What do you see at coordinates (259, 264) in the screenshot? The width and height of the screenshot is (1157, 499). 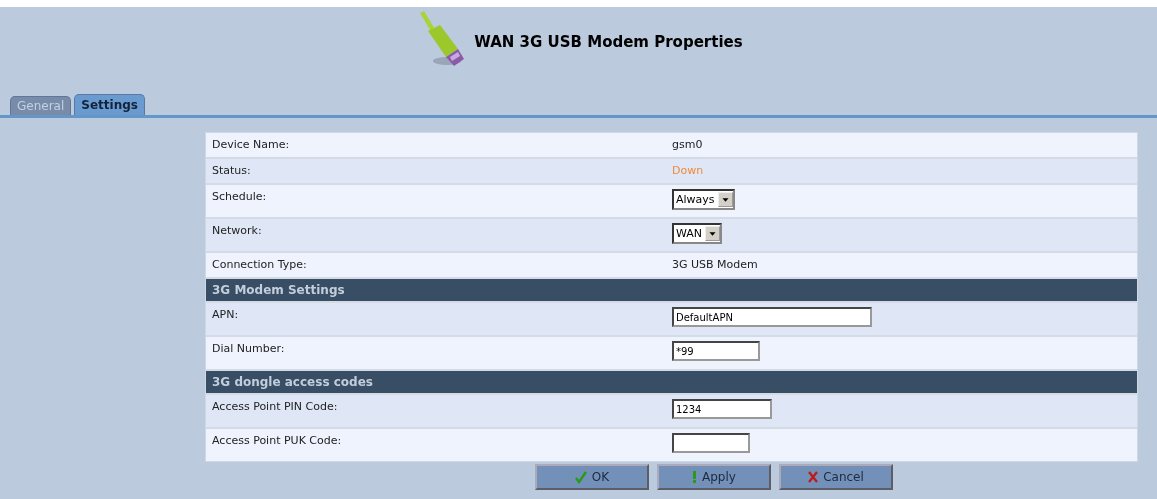 I see `field-label: Connection Type:` at bounding box center [259, 264].